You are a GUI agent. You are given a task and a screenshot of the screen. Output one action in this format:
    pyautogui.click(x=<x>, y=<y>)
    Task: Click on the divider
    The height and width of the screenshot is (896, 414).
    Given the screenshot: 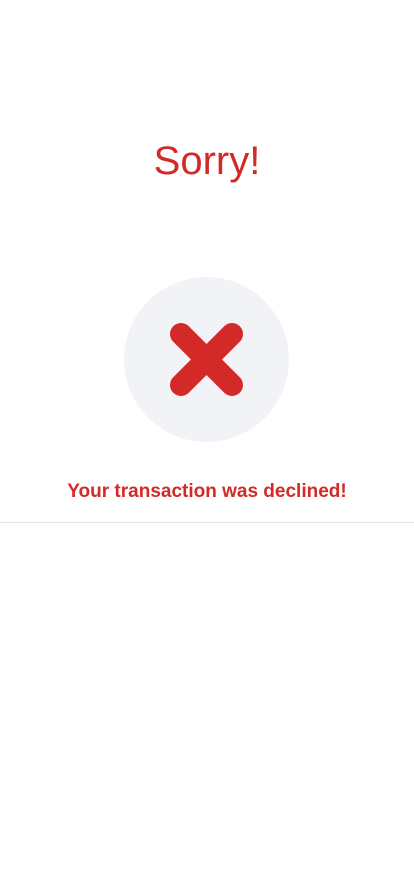 What is the action you would take?
    pyautogui.click(x=207, y=522)
    